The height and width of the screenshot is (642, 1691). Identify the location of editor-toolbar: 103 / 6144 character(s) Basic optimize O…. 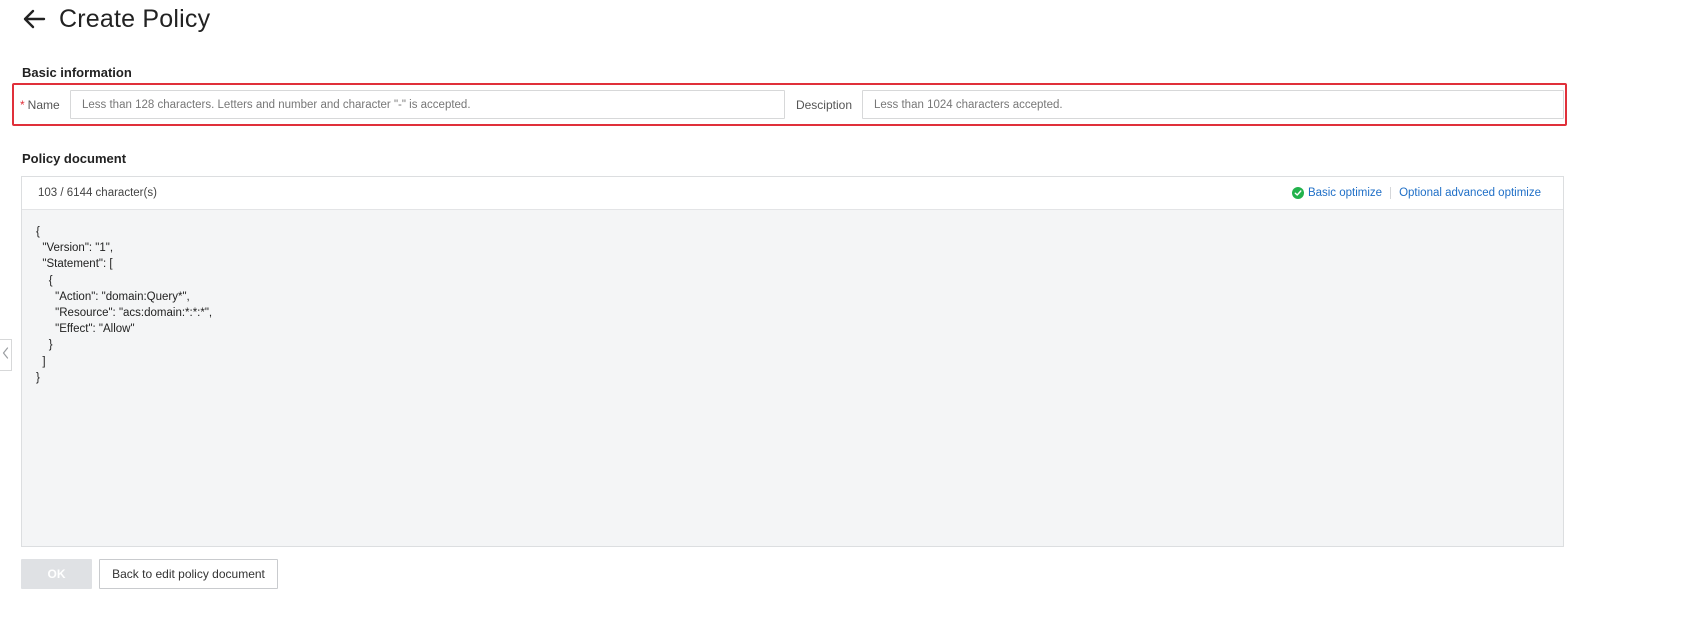
(792, 193).